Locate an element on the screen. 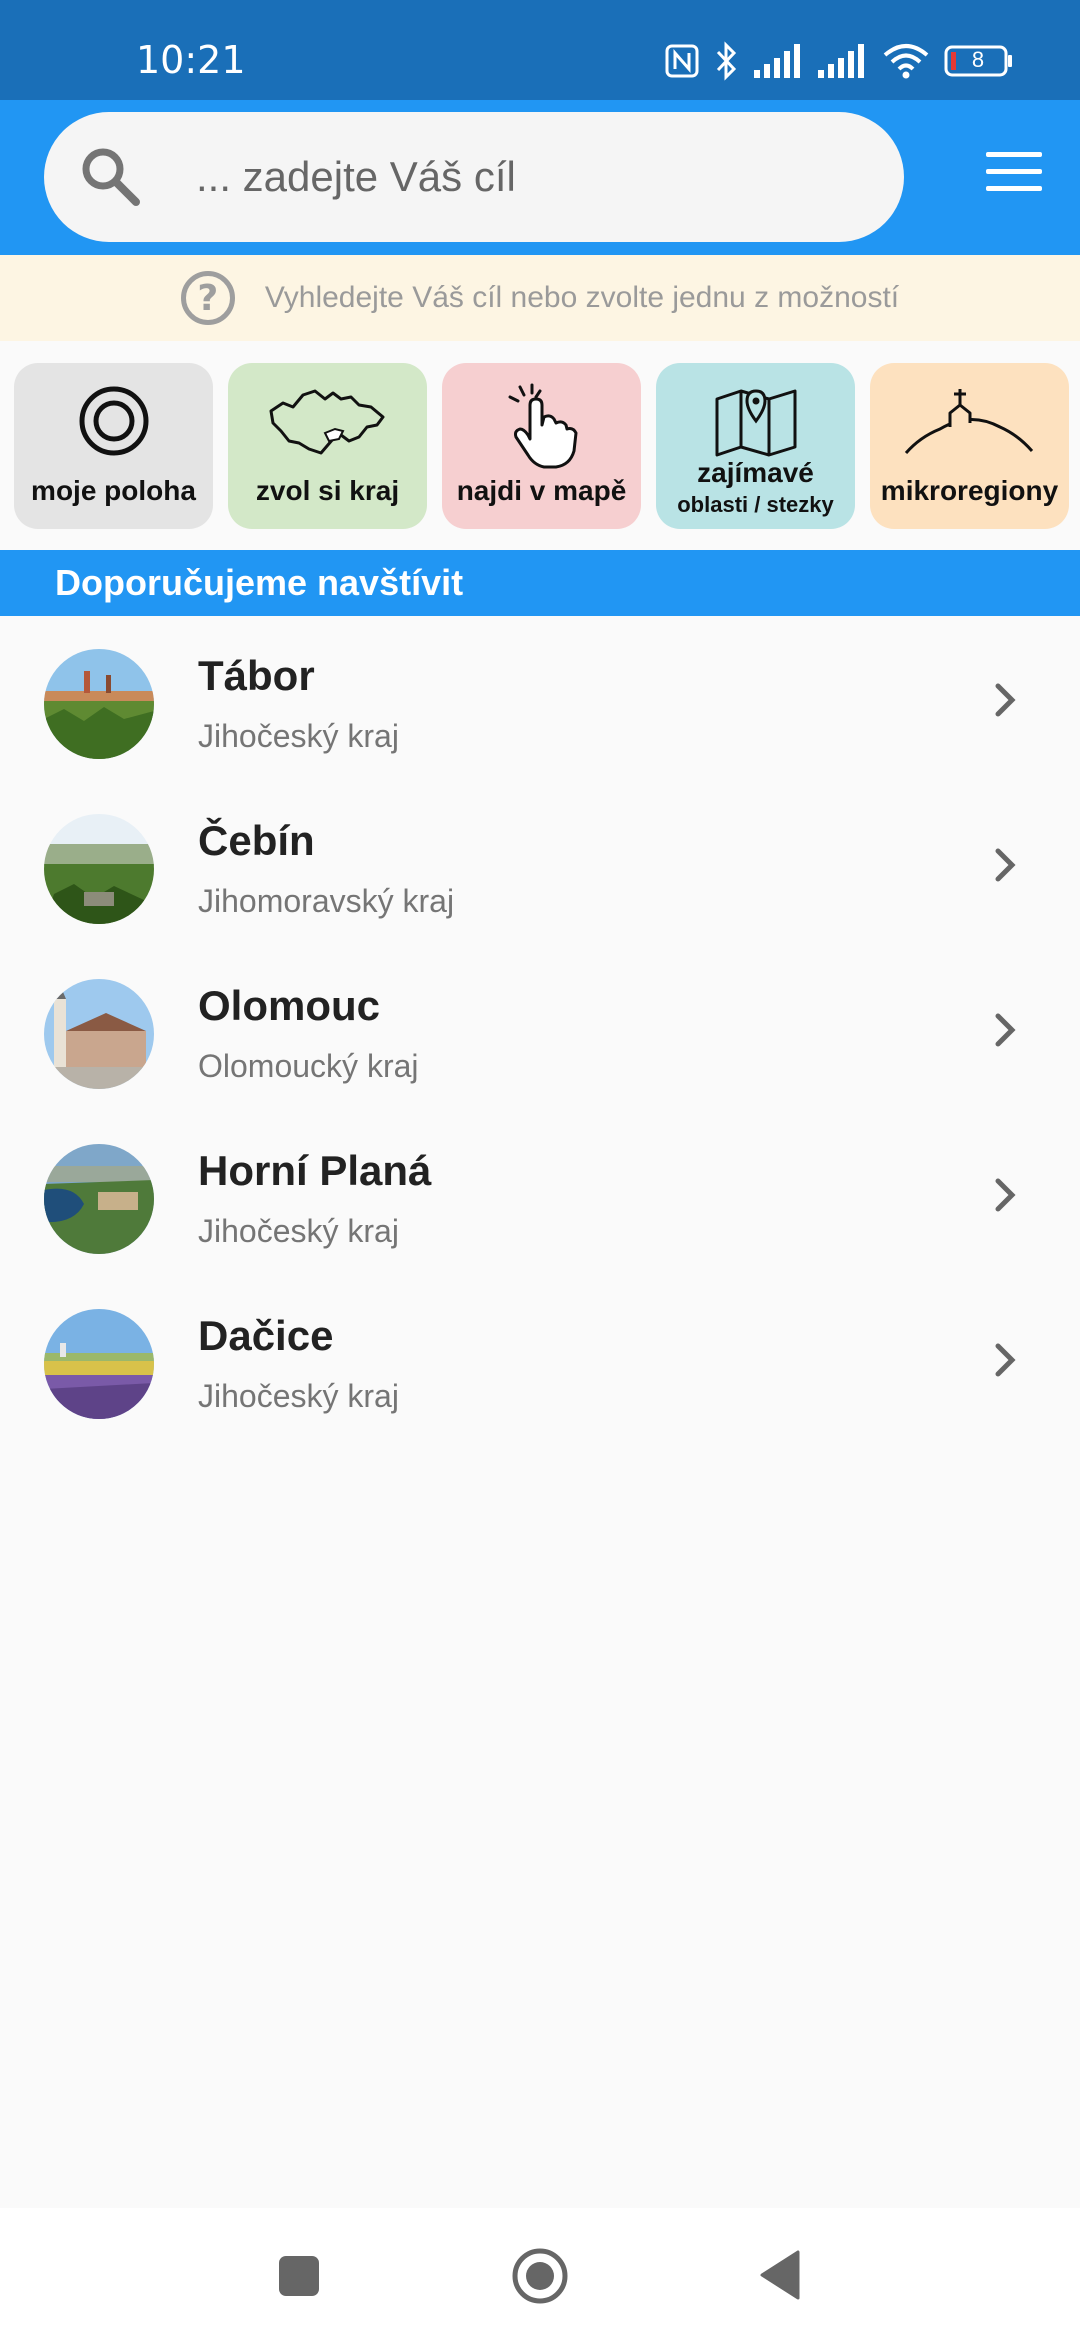  app-bar is located at coordinates (540, 177).